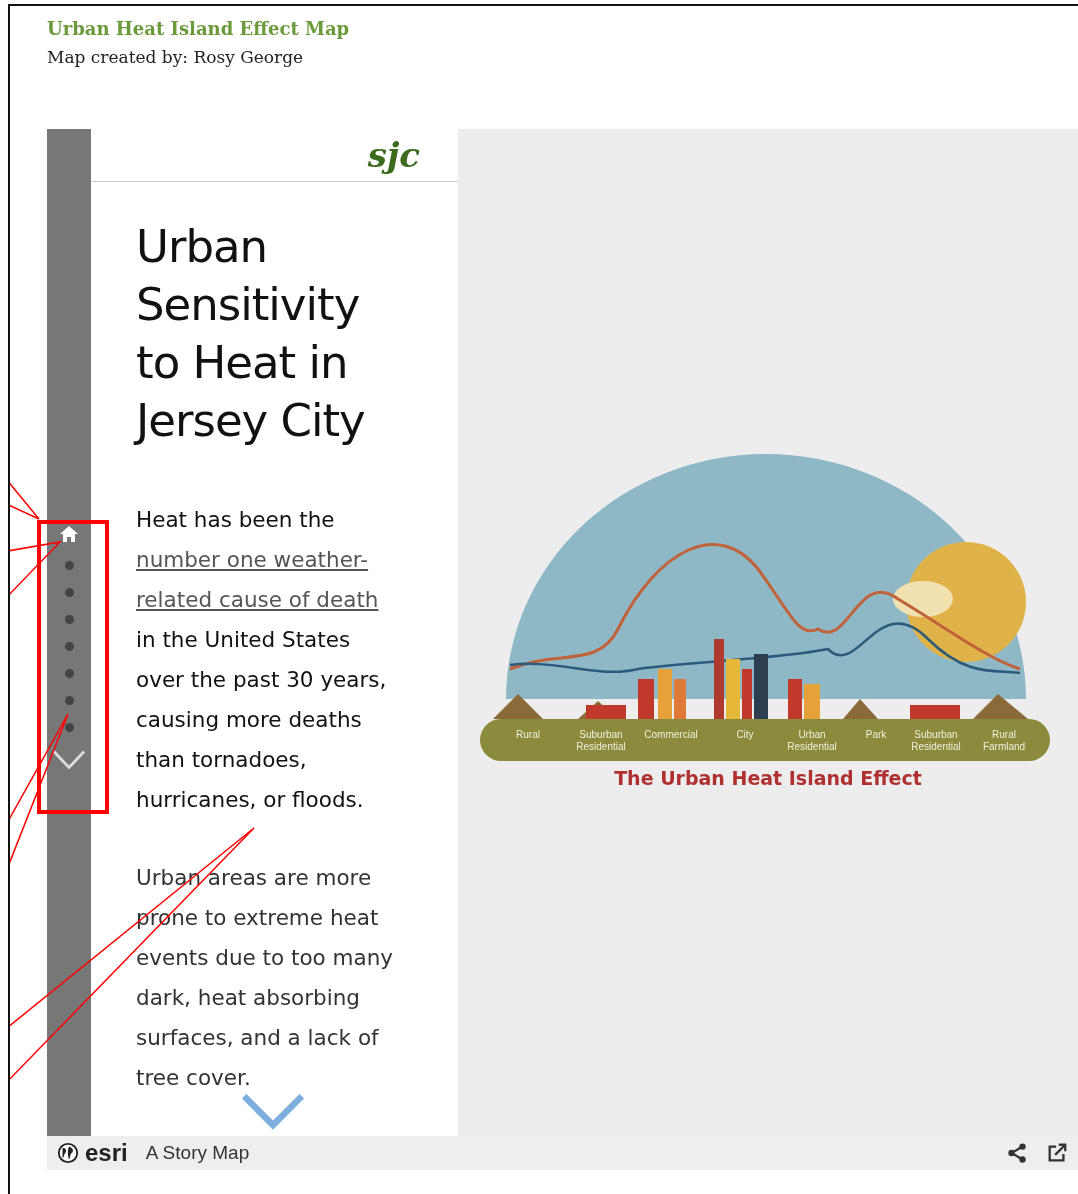  What do you see at coordinates (273, 1111) in the screenshot?
I see `scroll-down-icon` at bounding box center [273, 1111].